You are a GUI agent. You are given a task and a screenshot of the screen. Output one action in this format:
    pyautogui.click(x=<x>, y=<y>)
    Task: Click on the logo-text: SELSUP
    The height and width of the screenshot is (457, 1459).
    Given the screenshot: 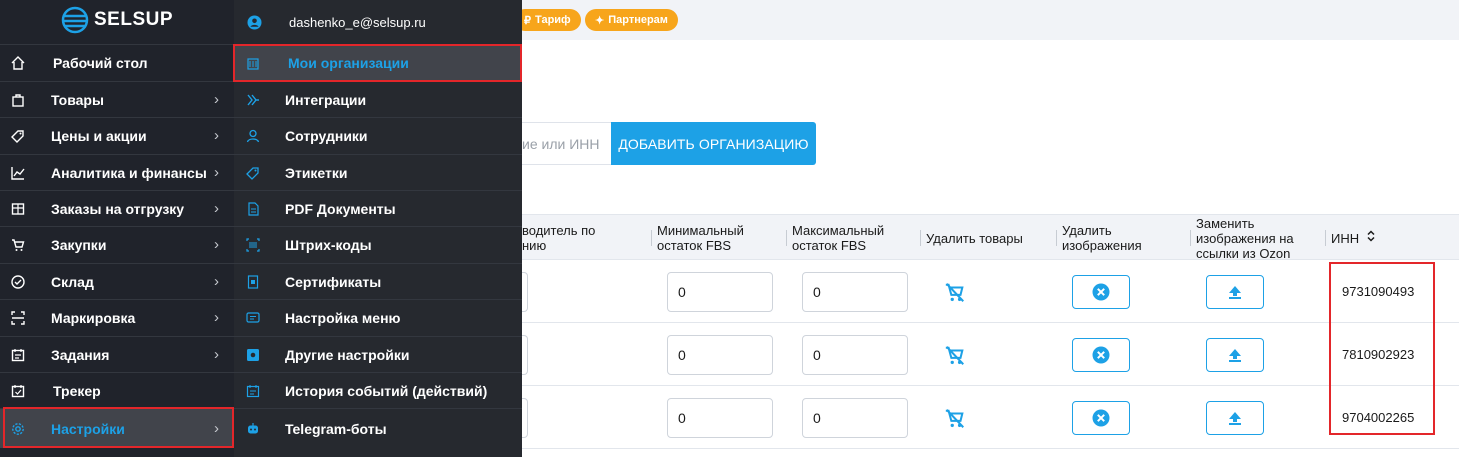 What is the action you would take?
    pyautogui.click(x=134, y=19)
    